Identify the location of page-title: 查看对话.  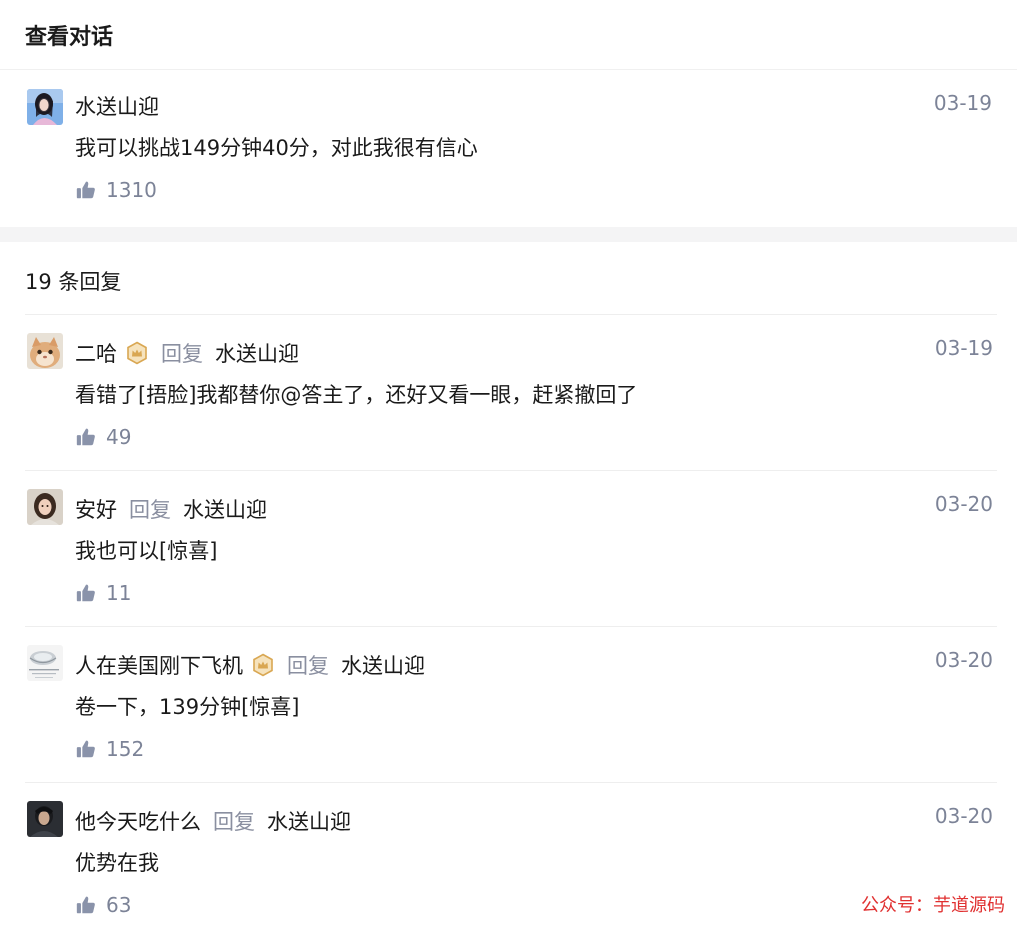
(69, 37).